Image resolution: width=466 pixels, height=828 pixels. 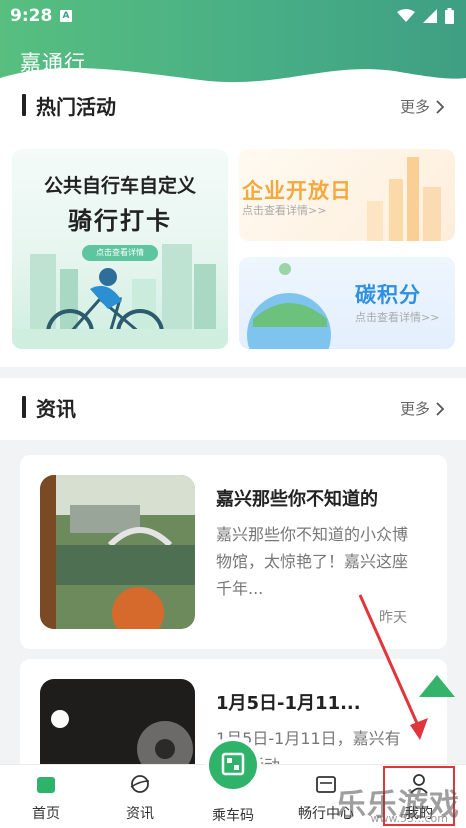 What do you see at coordinates (449, 16) in the screenshot?
I see `battery-icon` at bounding box center [449, 16].